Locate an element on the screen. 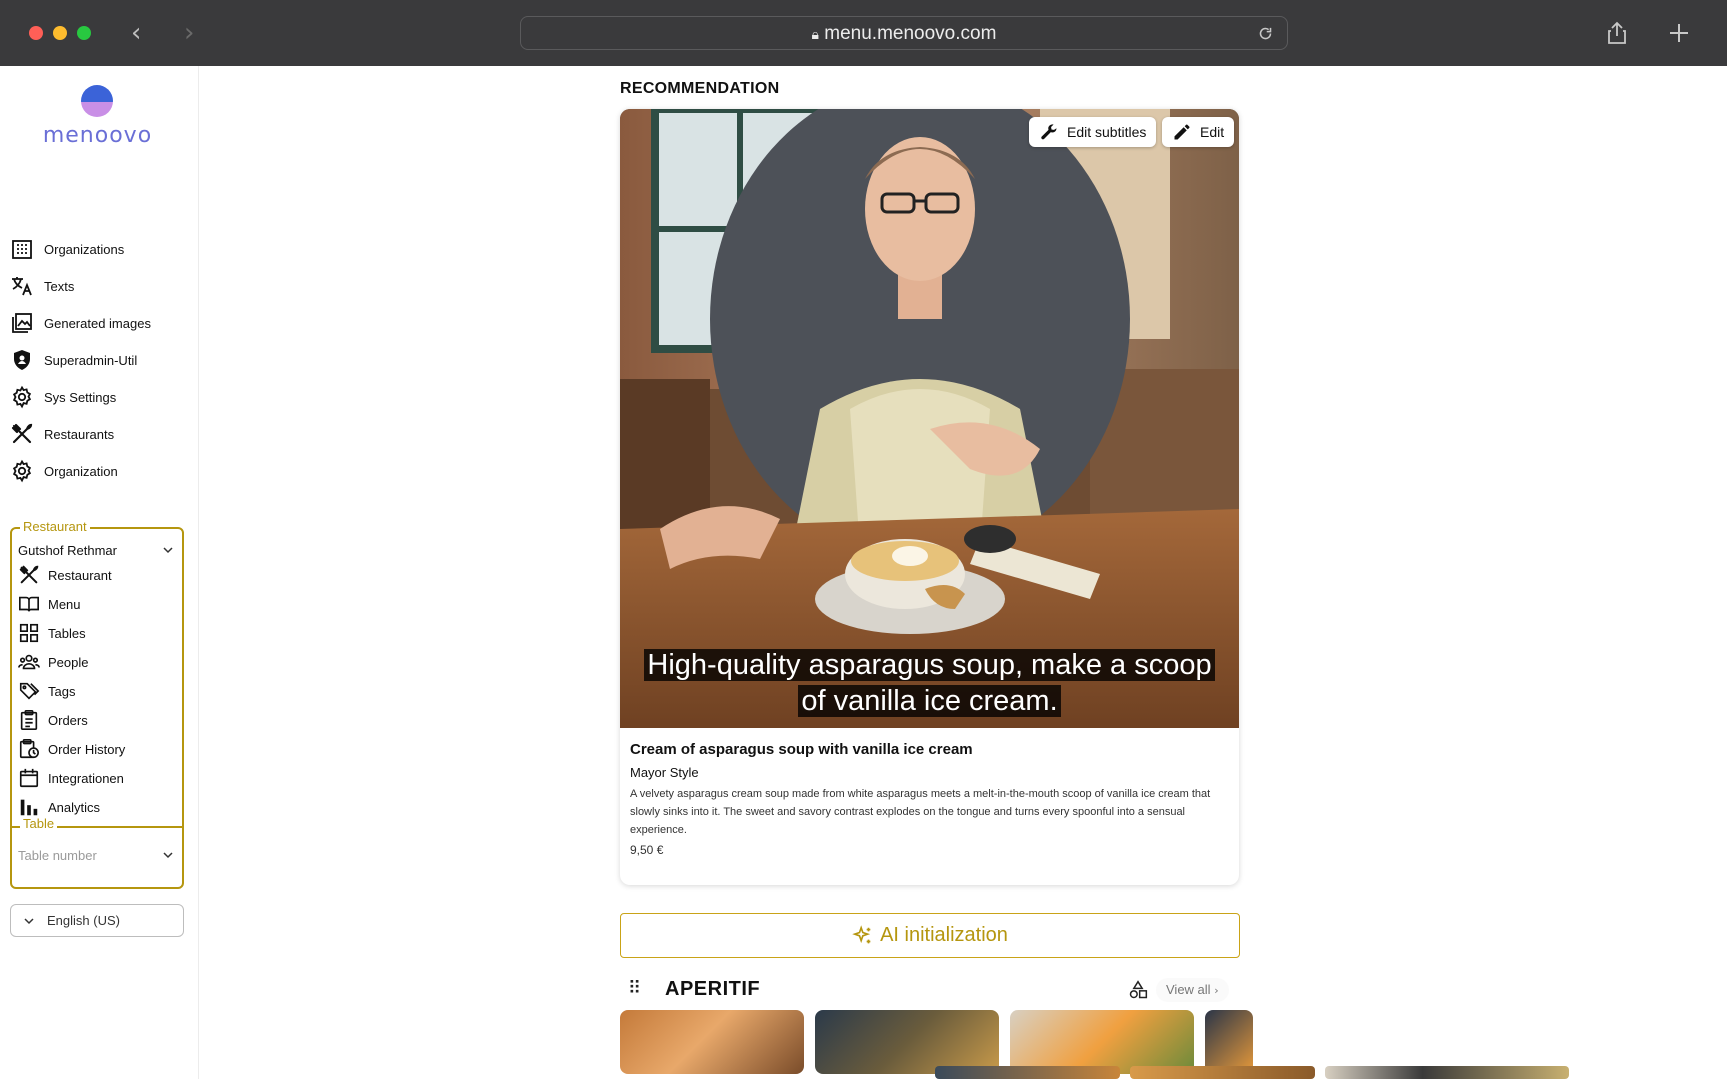 The image size is (1727, 1079). sidebar-item-orders: Orders is located at coordinates (53, 720).